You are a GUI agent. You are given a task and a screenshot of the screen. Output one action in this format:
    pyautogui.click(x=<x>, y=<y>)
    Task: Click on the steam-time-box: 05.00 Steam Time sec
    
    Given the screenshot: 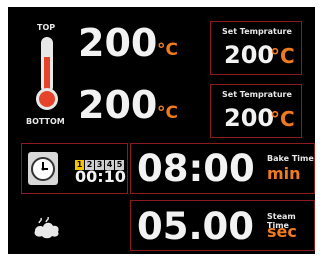 What is the action you would take?
    pyautogui.click(x=222, y=225)
    